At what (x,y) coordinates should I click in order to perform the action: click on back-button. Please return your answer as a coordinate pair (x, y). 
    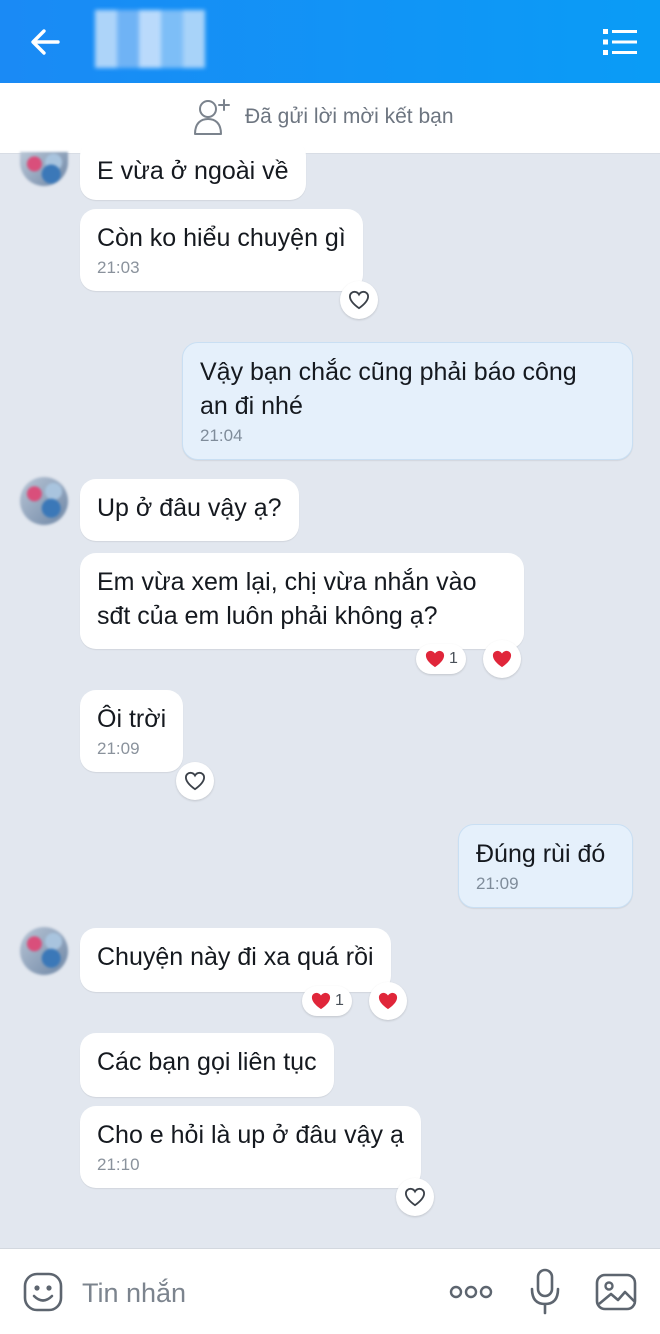
    Looking at the image, I should click on (47, 42).